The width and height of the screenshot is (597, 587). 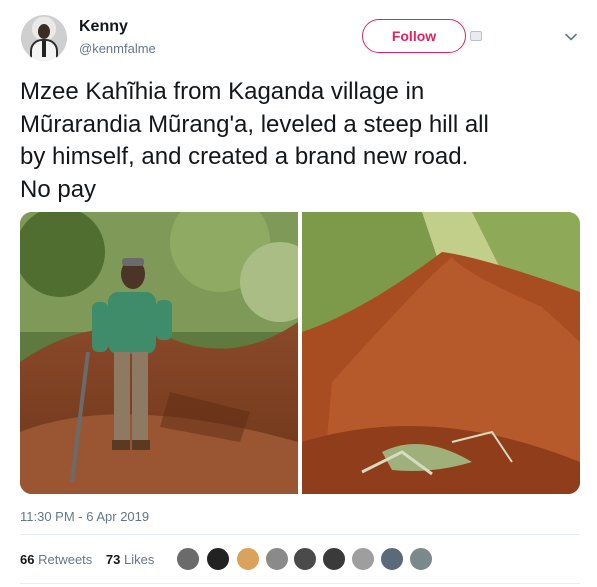 I want to click on likes-label: Likes, so click(x=139, y=559).